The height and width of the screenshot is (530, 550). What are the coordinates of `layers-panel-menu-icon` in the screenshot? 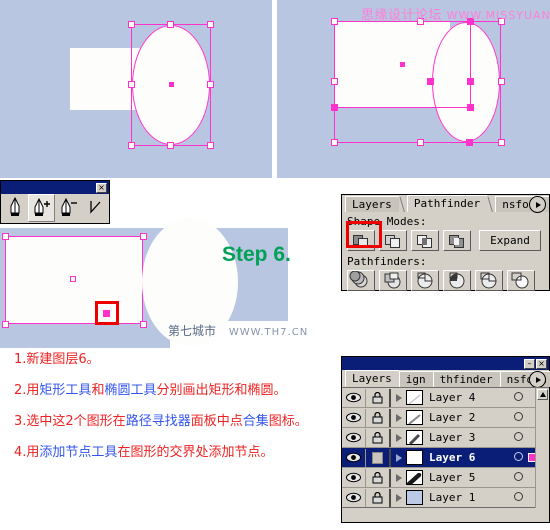 It's located at (537, 379).